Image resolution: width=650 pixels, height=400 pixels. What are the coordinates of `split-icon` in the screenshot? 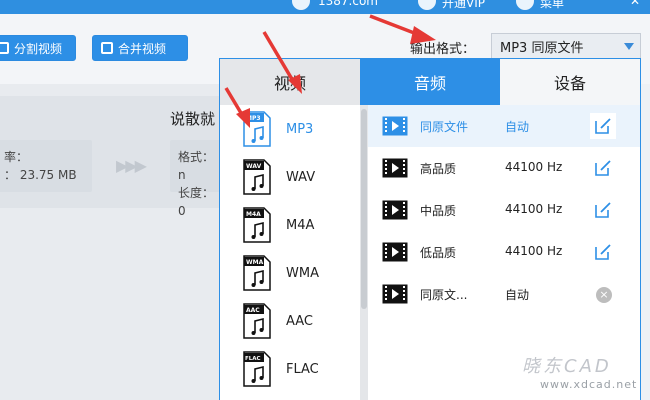 It's located at (4, 48).